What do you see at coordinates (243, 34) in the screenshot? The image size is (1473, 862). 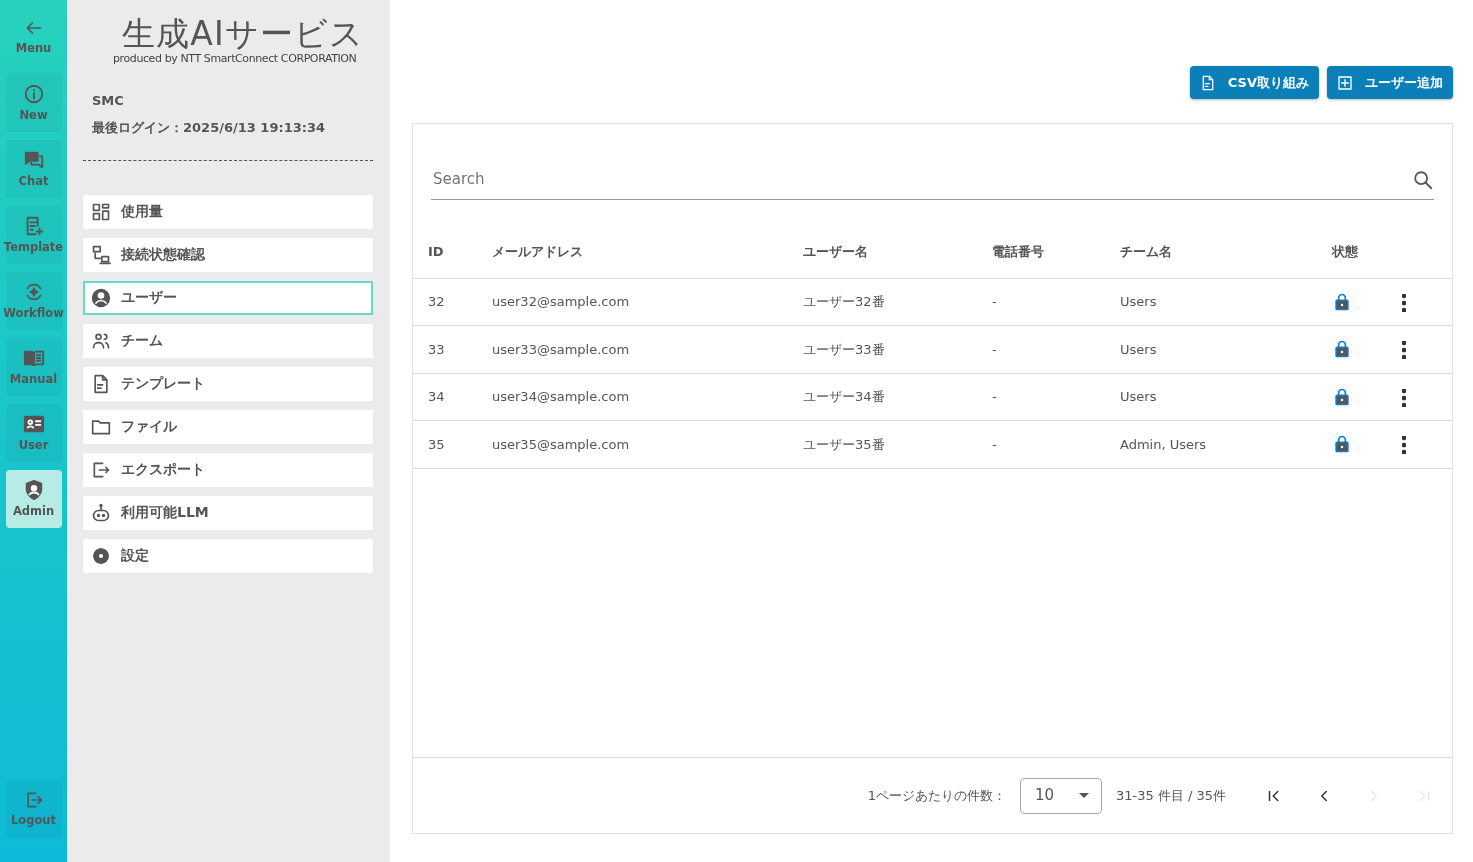 I see `logo-title: 生成AIサービス` at bounding box center [243, 34].